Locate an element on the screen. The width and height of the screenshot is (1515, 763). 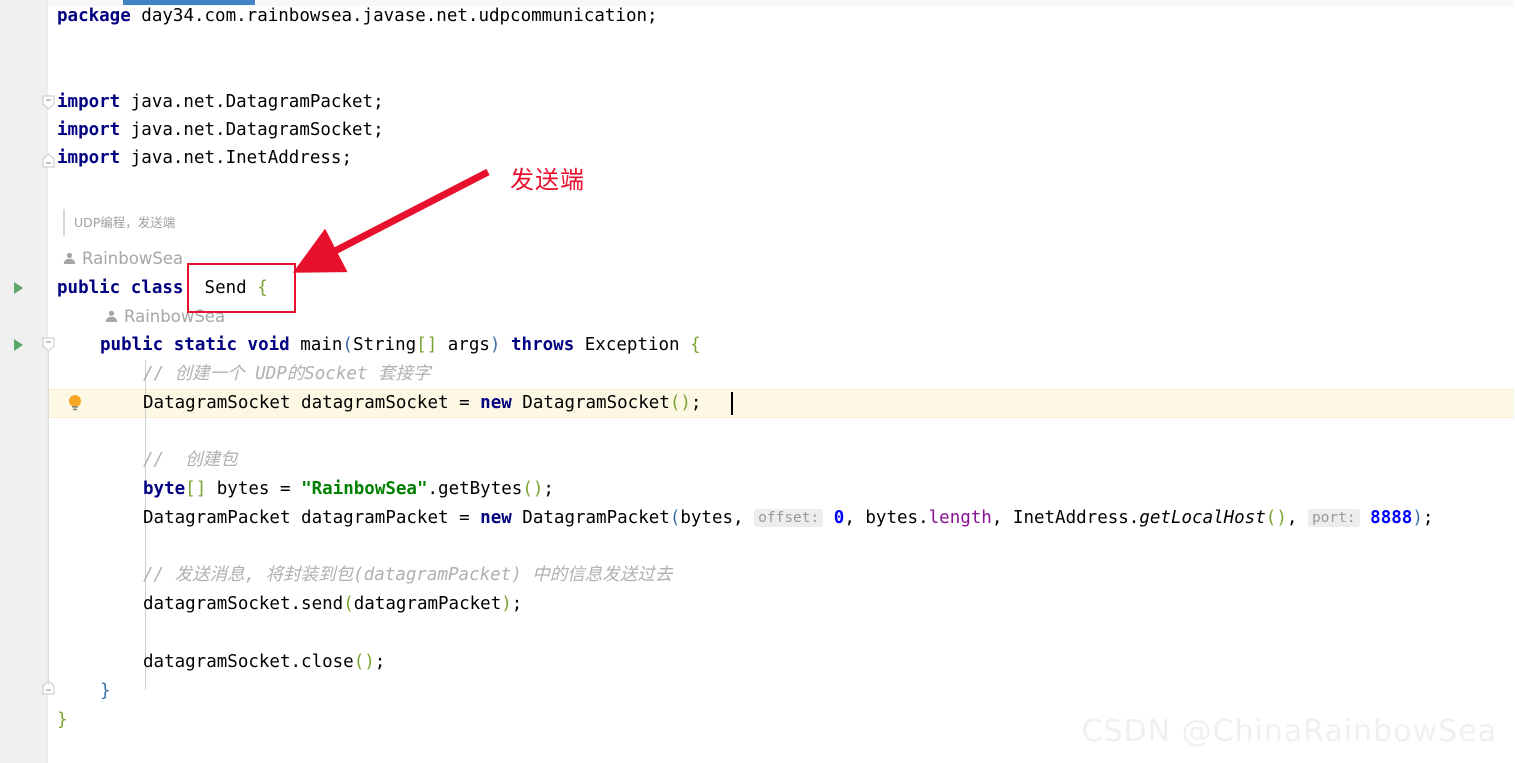
token-method-getlocalhost: getLocalHost is located at coordinates (1202, 518).